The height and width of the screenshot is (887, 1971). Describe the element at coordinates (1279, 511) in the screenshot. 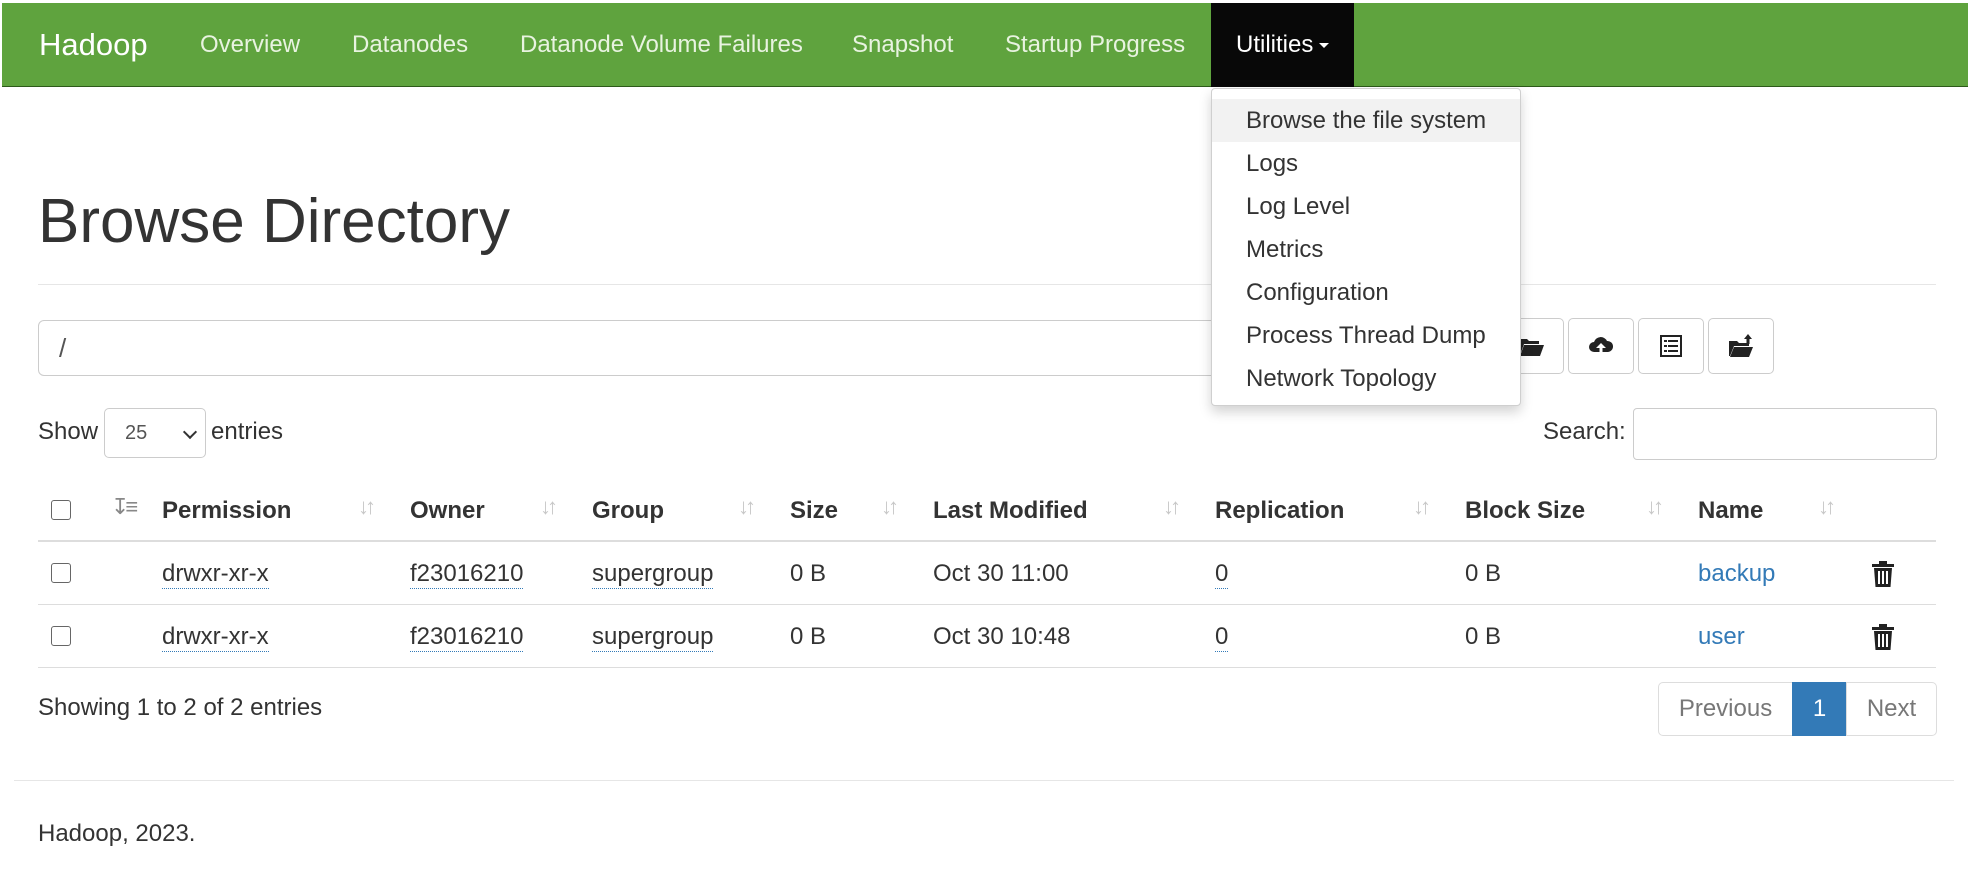

I see `header-replication: Replication` at that location.